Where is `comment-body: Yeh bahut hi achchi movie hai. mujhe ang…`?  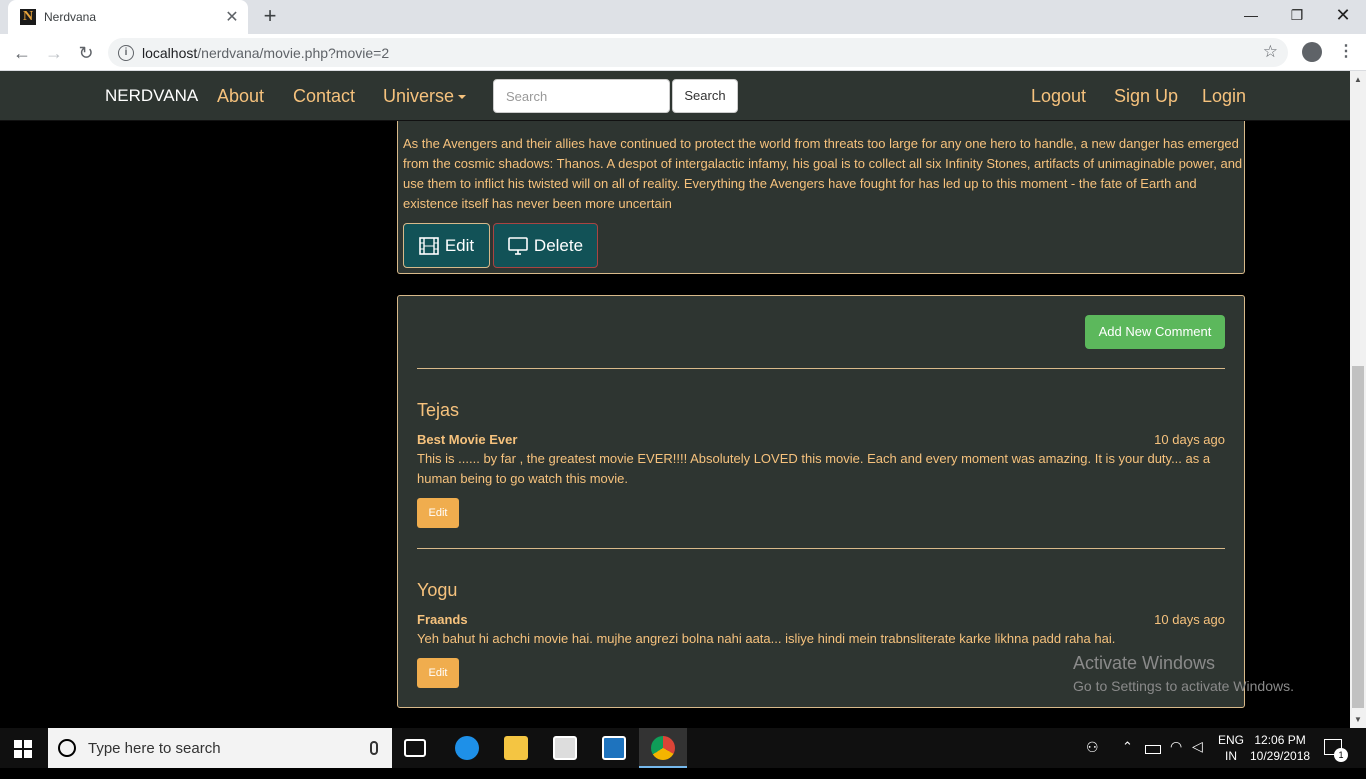
comment-body: Yeh bahut hi achchi movie hai. mujhe ang… is located at coordinates (766, 638).